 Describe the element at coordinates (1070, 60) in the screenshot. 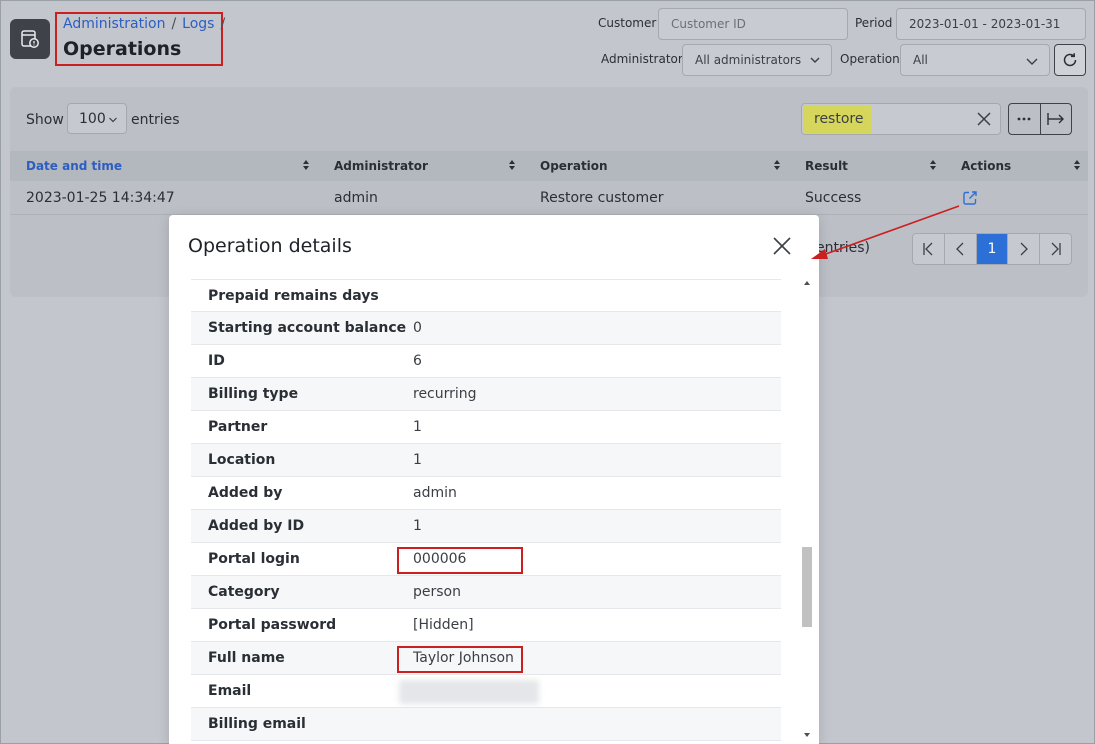

I see `refresh-button` at that location.